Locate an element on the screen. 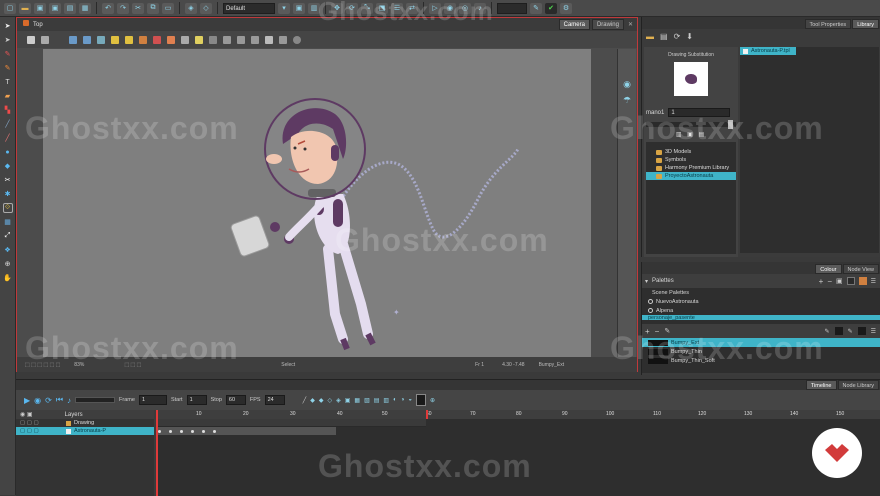  playhead is located at coordinates (157, 453).